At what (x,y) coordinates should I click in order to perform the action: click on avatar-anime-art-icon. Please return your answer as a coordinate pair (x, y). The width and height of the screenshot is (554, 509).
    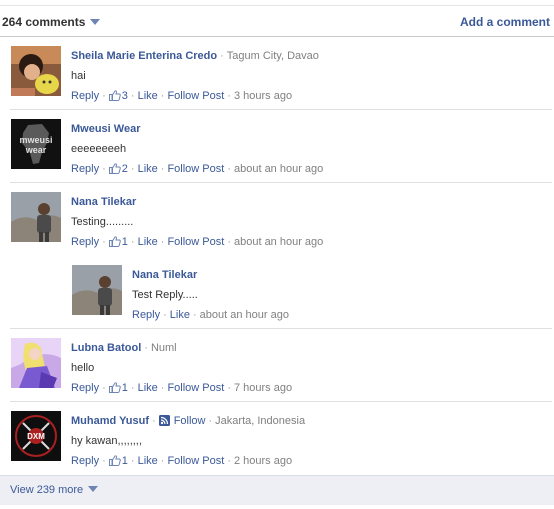
    Looking at the image, I should click on (36, 363).